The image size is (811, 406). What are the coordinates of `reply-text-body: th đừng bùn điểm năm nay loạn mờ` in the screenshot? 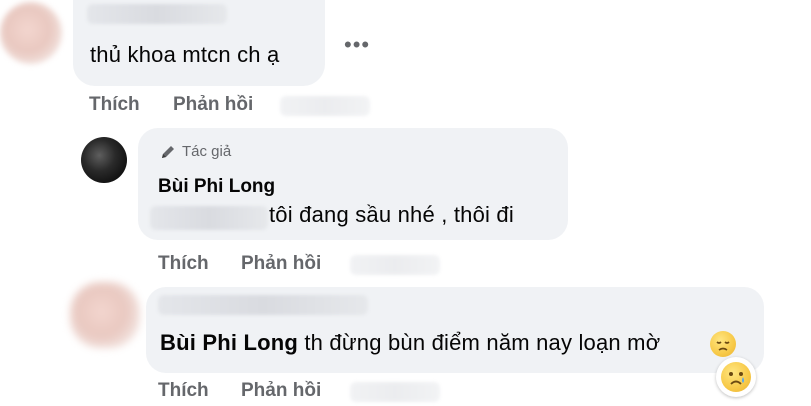 It's located at (479, 342).